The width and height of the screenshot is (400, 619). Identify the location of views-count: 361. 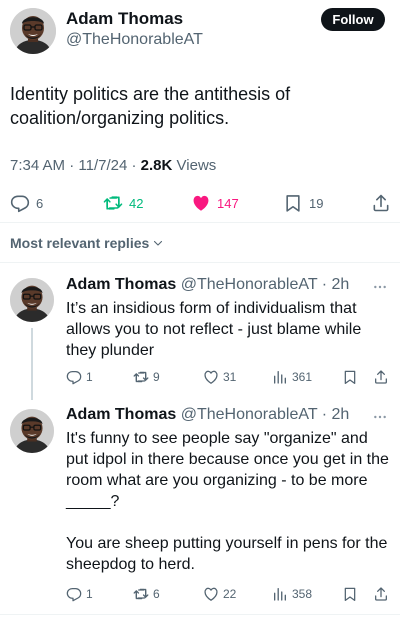
(302, 377).